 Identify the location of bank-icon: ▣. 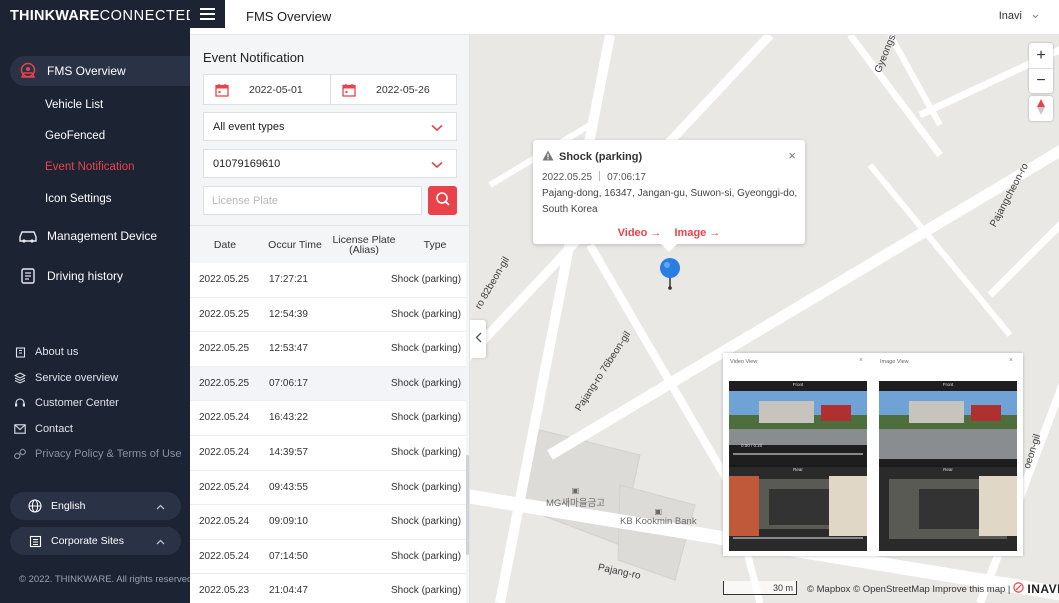
(658, 511).